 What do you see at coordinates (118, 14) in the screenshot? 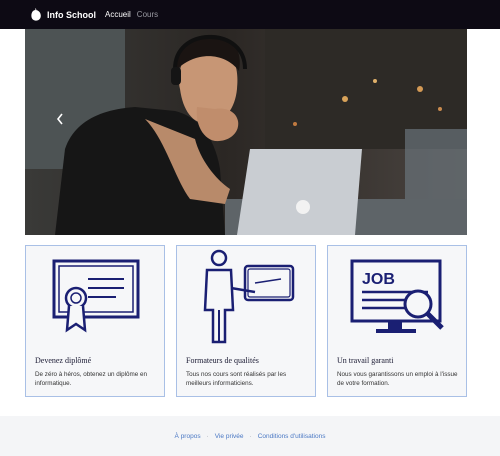
I see `nav-link-accueil: Accueil` at bounding box center [118, 14].